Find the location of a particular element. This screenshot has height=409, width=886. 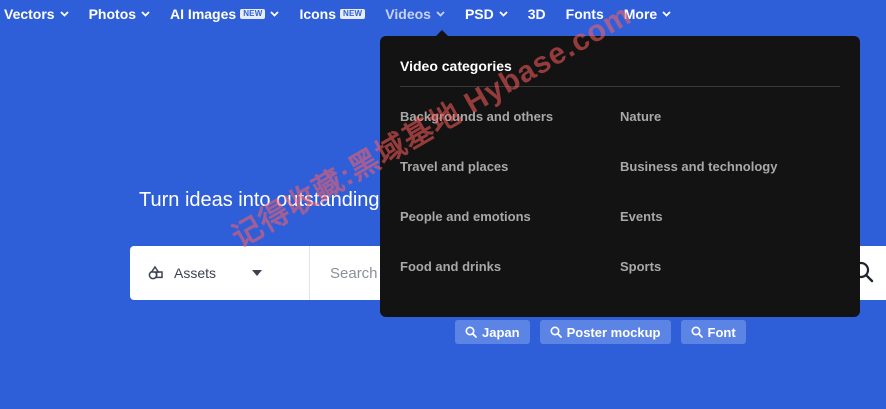

dropdown-divider is located at coordinates (620, 86).